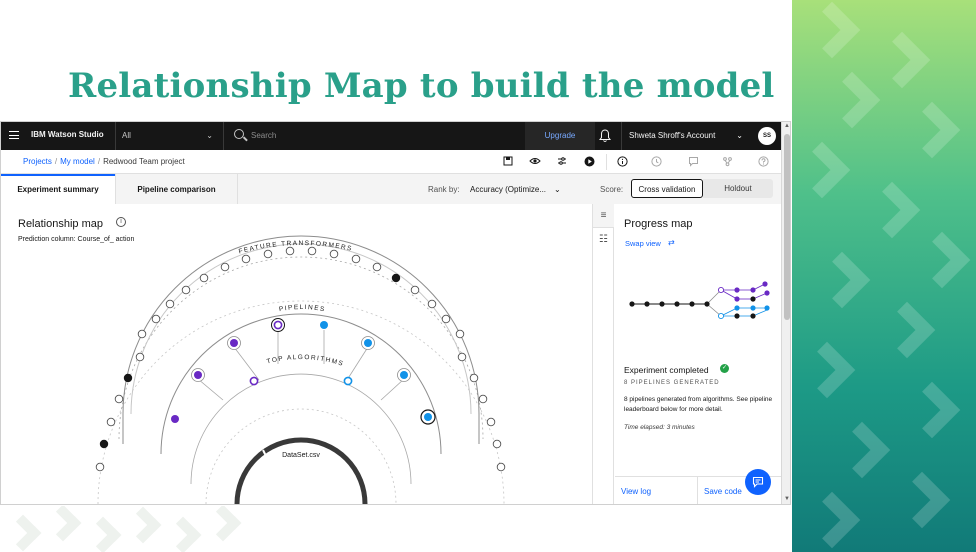  I want to click on settings-sliders-icon, so click(562, 162).